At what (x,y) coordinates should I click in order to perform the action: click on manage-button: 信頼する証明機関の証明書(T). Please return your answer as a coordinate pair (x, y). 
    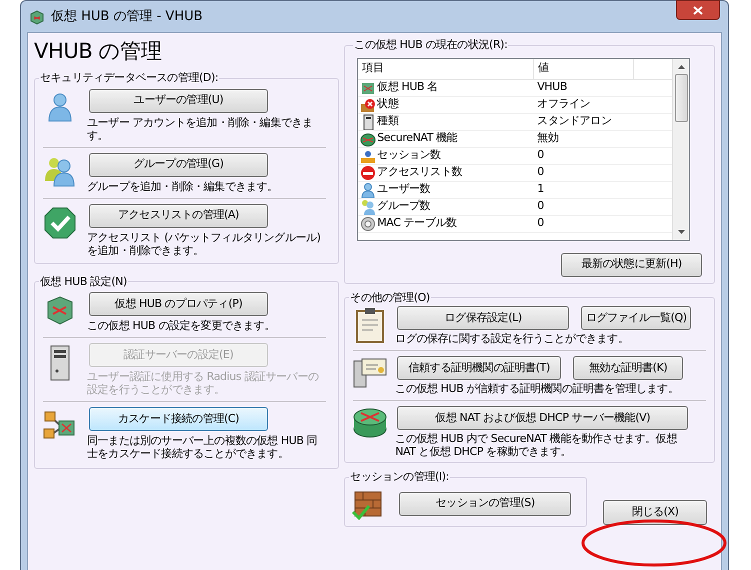
    Looking at the image, I should click on (479, 368).